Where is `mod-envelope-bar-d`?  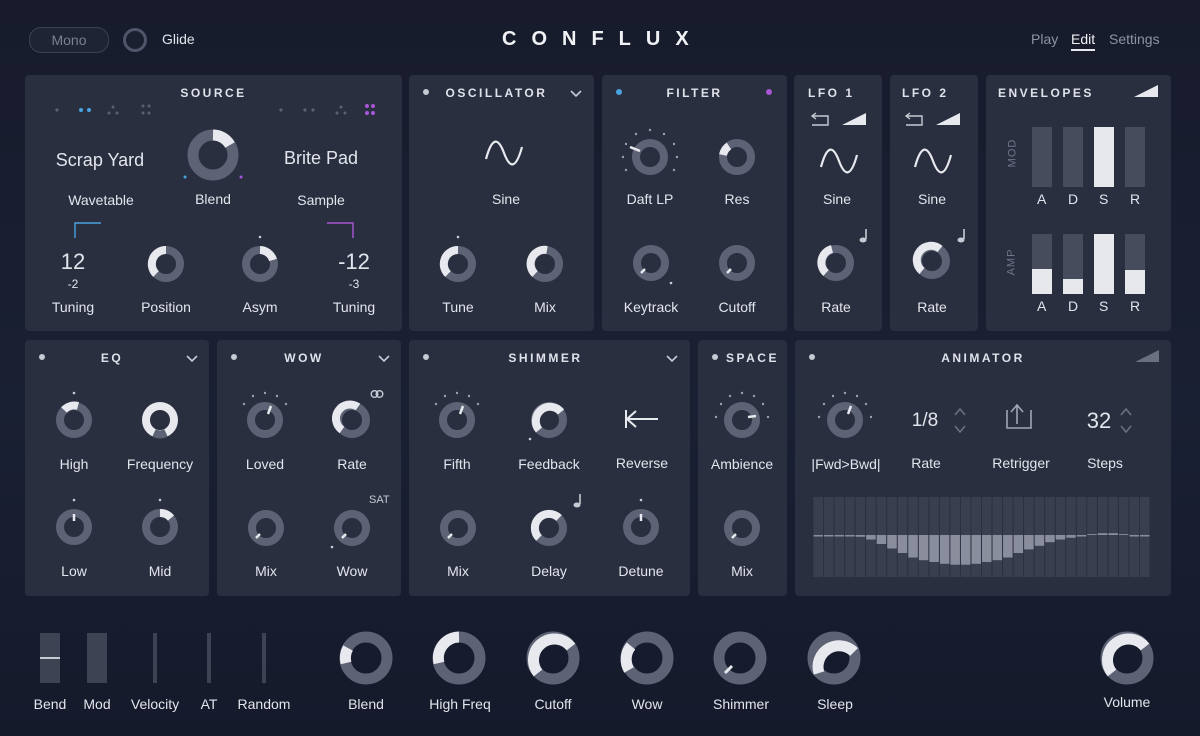
mod-envelope-bar-d is located at coordinates (1073, 157).